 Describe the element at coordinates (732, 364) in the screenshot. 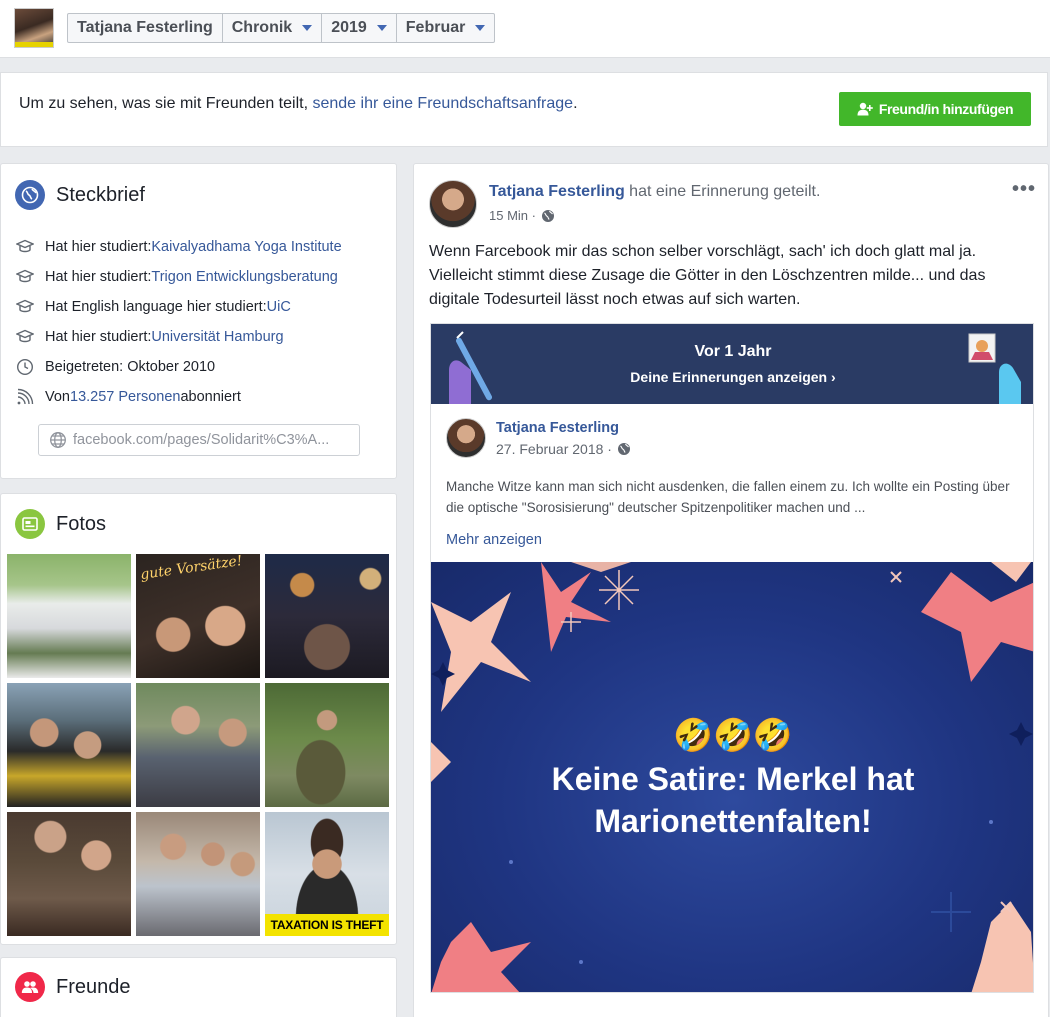

I see `memory-header: Vor 1 Jahr Deine Erinnerungen anzeigen ›` at that location.